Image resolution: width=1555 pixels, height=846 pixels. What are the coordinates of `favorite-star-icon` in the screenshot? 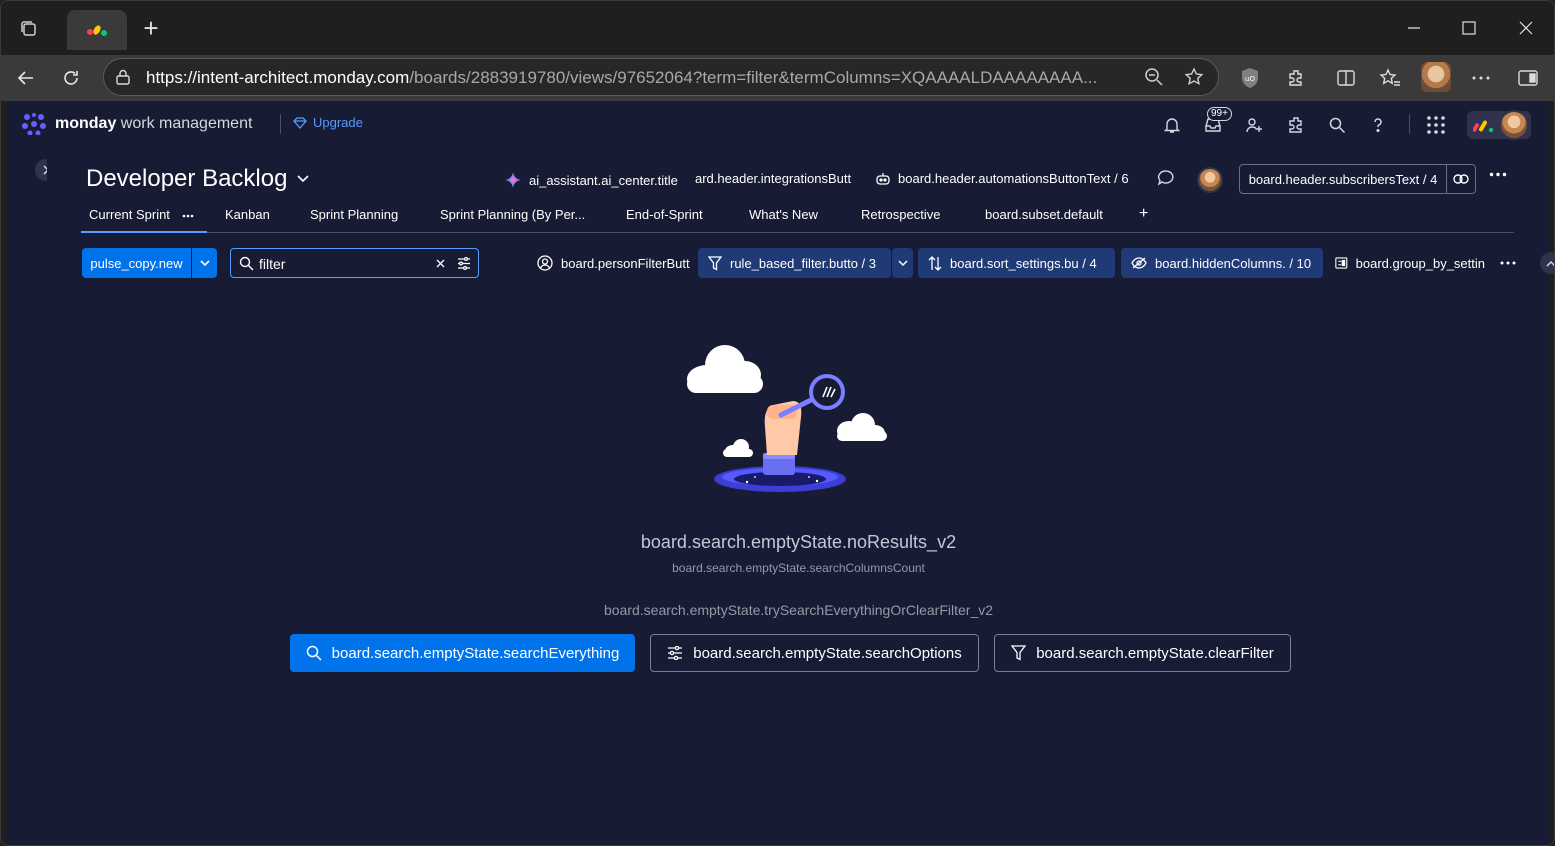 It's located at (1194, 79).